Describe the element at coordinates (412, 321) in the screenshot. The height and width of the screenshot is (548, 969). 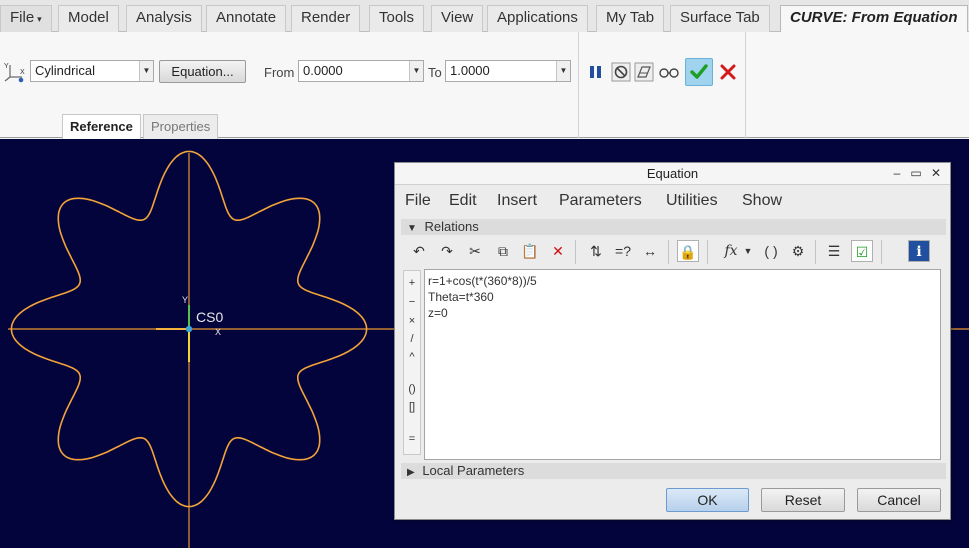
I see `multiply-operator-button: ×` at that location.